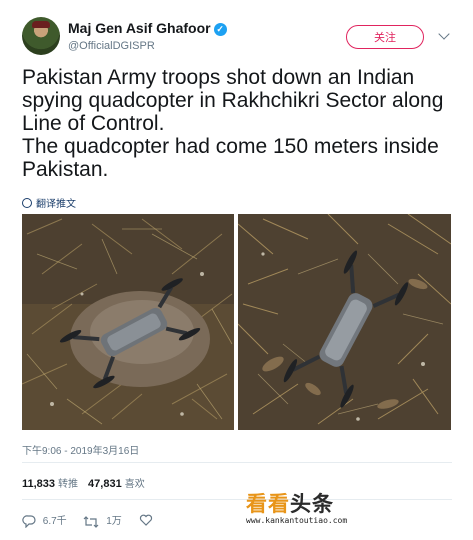 Image resolution: width=473 pixels, height=540 pixels. I want to click on retweet-button: 1万, so click(102, 520).